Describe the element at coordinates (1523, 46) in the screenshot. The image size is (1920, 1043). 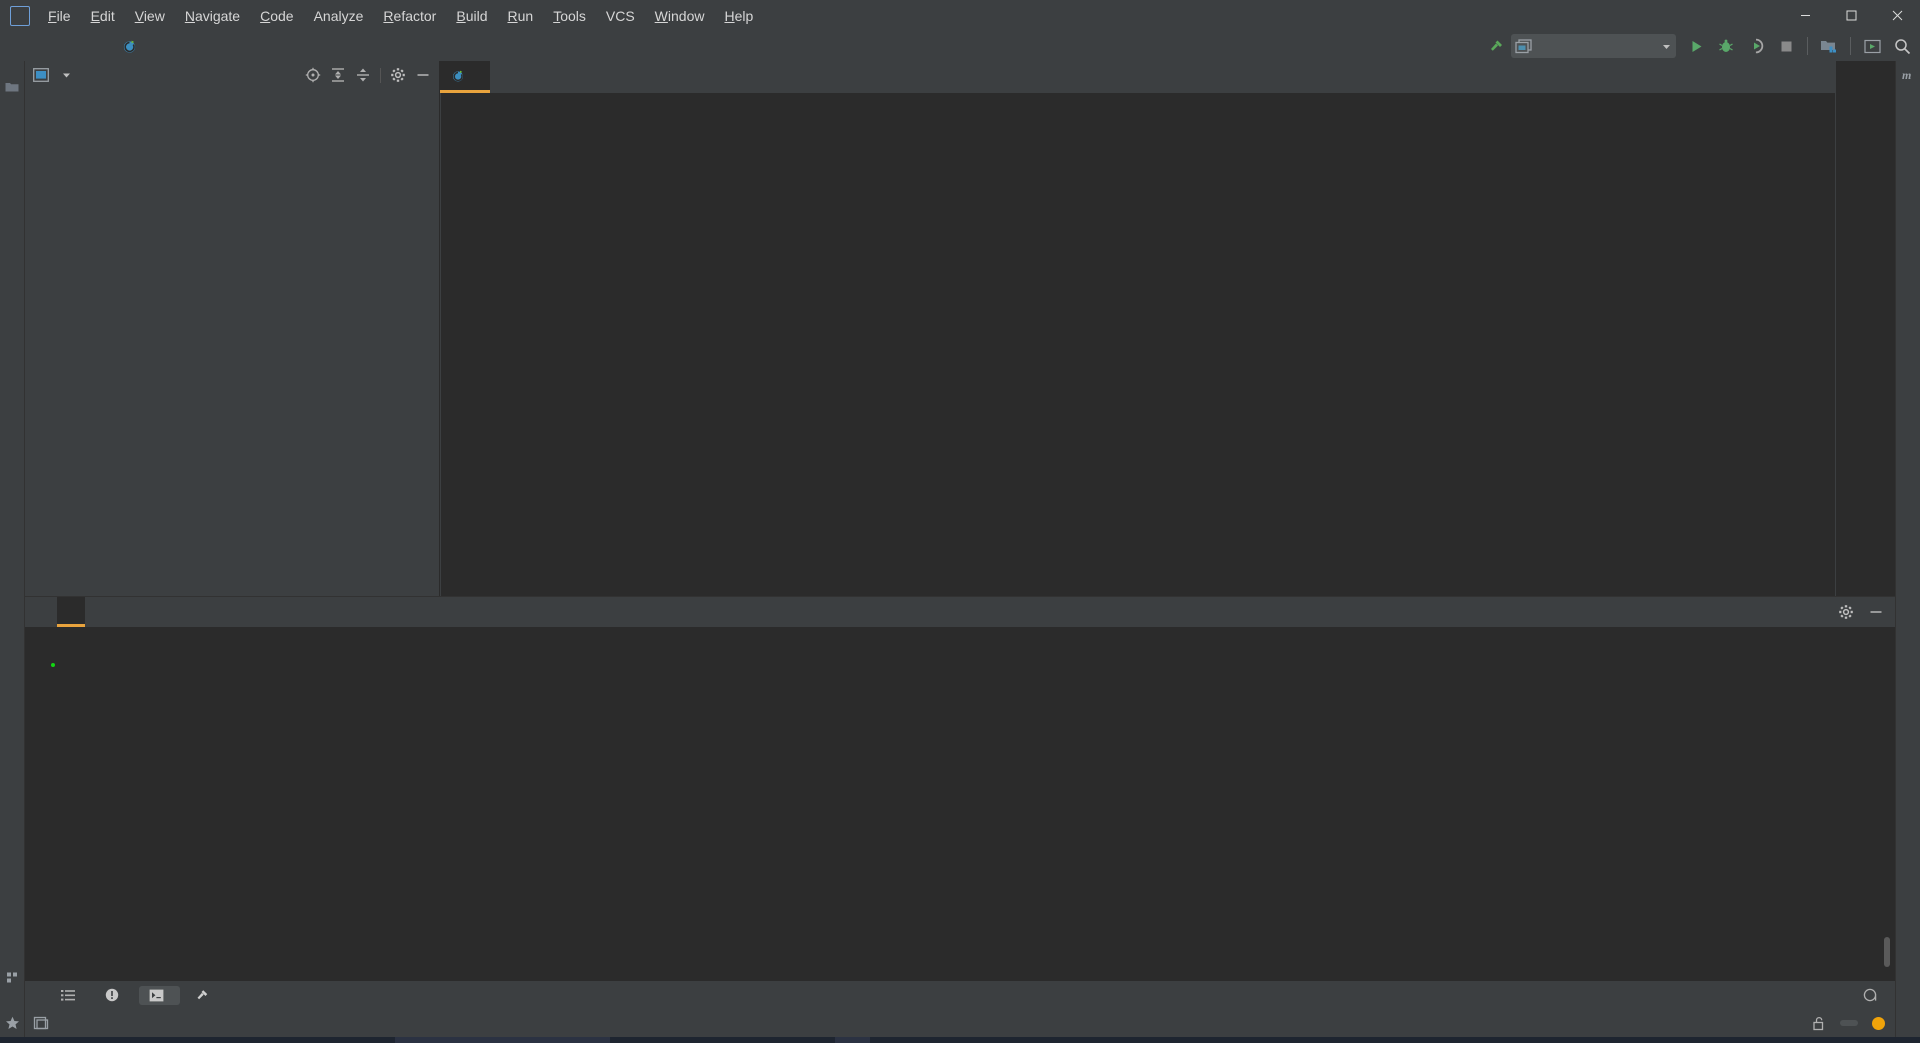
I see `restore-layout-icon` at that location.